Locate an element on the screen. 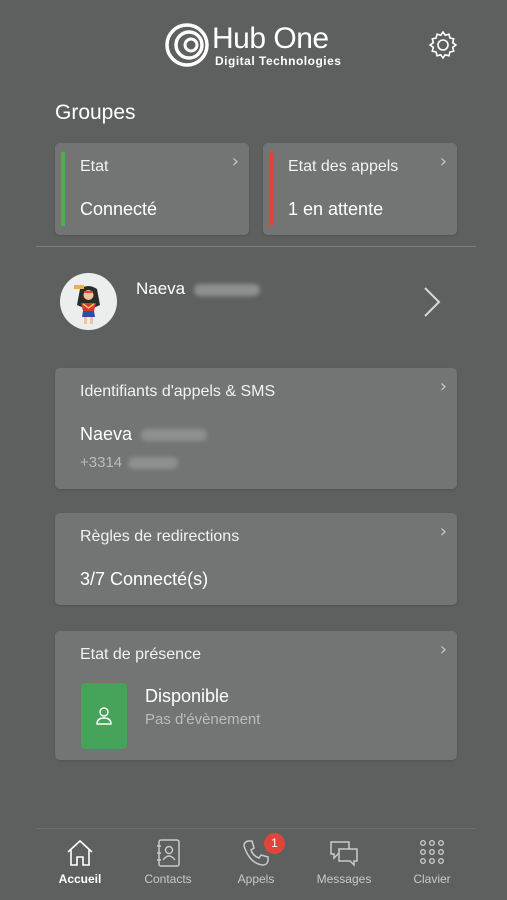 This screenshot has height=900, width=507. tab-label: Clavier is located at coordinates (432, 879).